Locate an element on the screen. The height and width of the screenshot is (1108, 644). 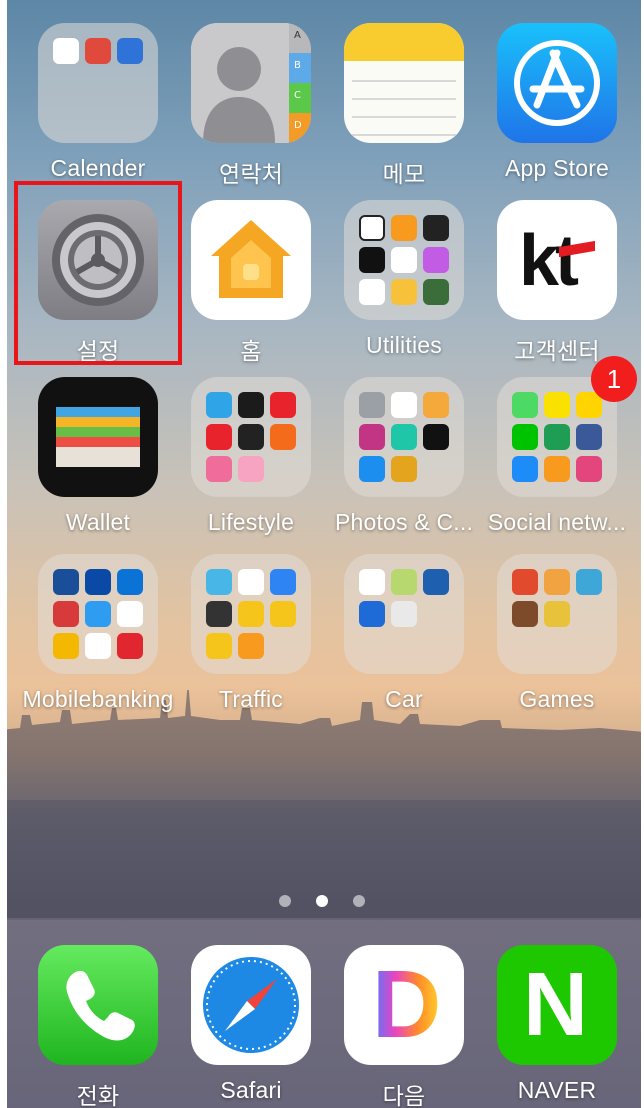
bank-red-mini-icon is located at coordinates (66, 614).